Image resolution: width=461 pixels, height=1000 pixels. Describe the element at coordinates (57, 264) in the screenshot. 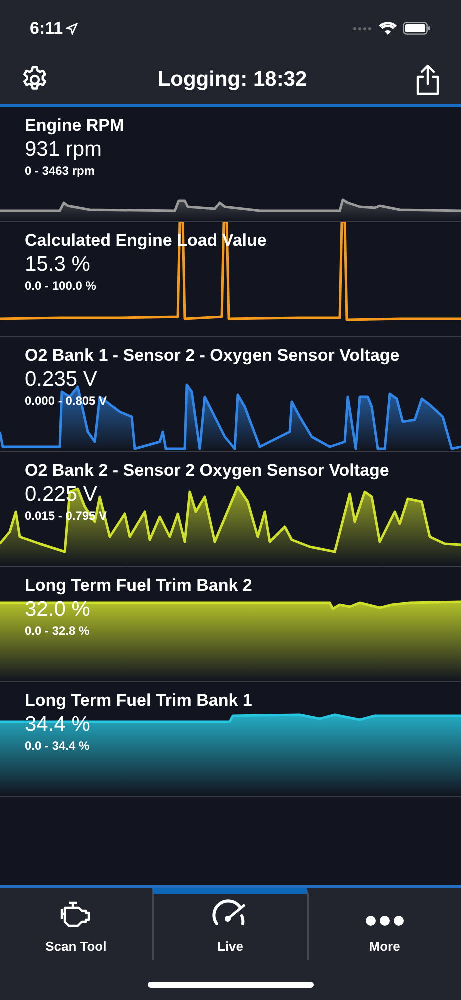

I see `gauge-value: 15.3 %` at that location.